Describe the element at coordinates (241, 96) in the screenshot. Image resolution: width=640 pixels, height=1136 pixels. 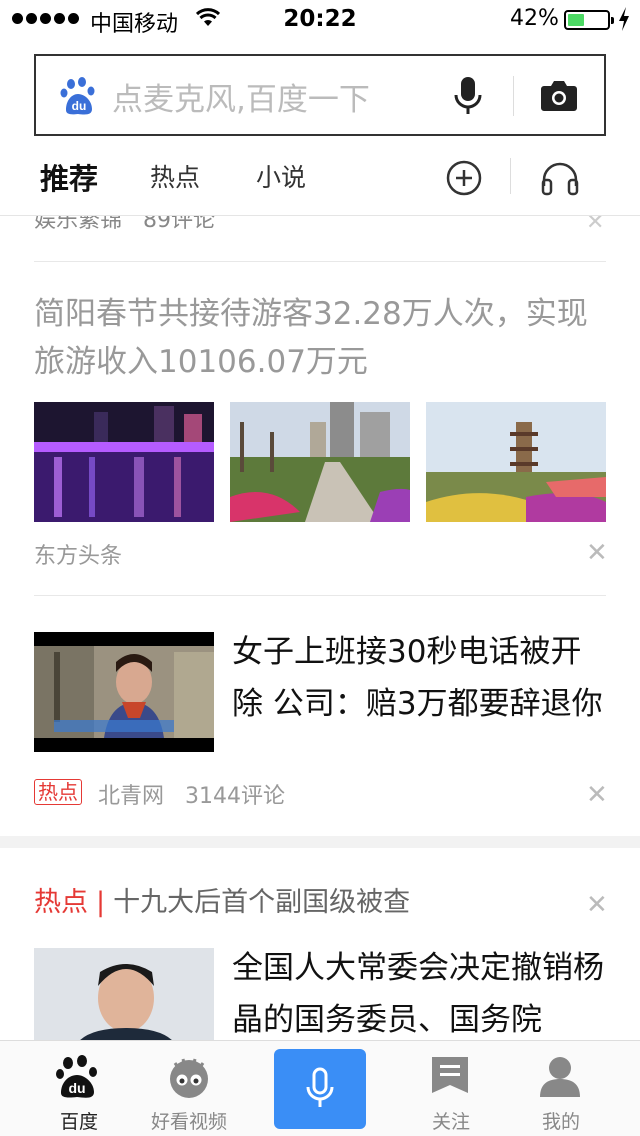
I see `search-placeholder: 点麦克风,百度一下` at that location.